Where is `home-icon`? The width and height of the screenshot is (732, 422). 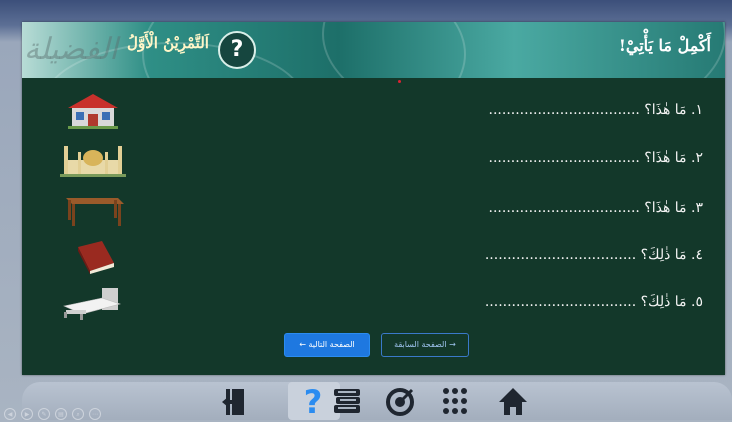 home-icon is located at coordinates (513, 401).